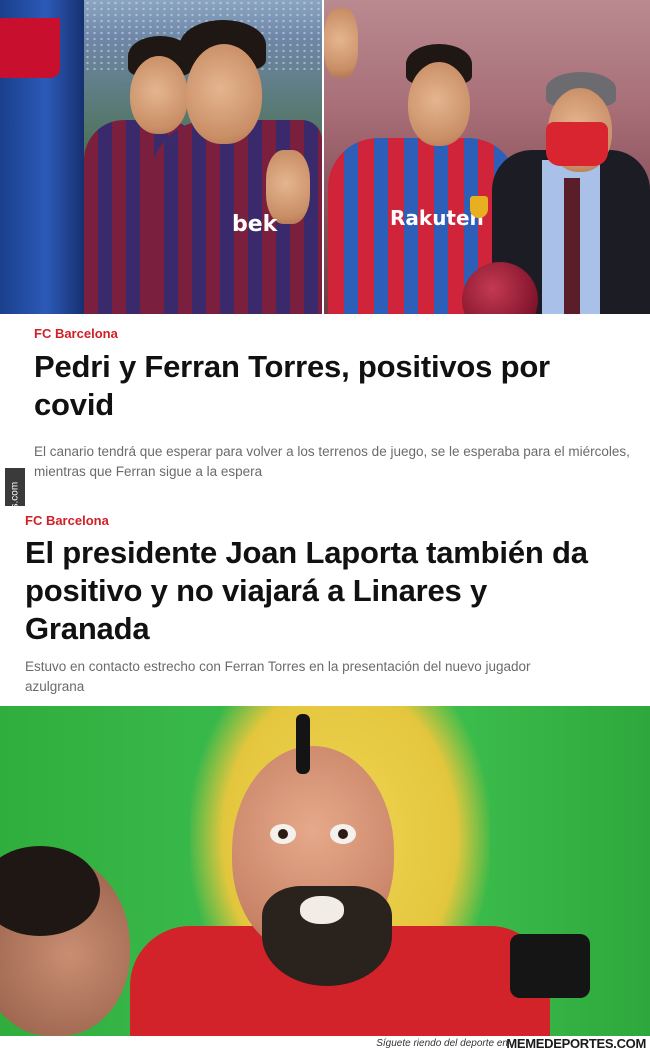 The width and height of the screenshot is (650, 1053). Describe the element at coordinates (255, 224) in the screenshot. I see `shirt-sponsor-left: bek` at that location.